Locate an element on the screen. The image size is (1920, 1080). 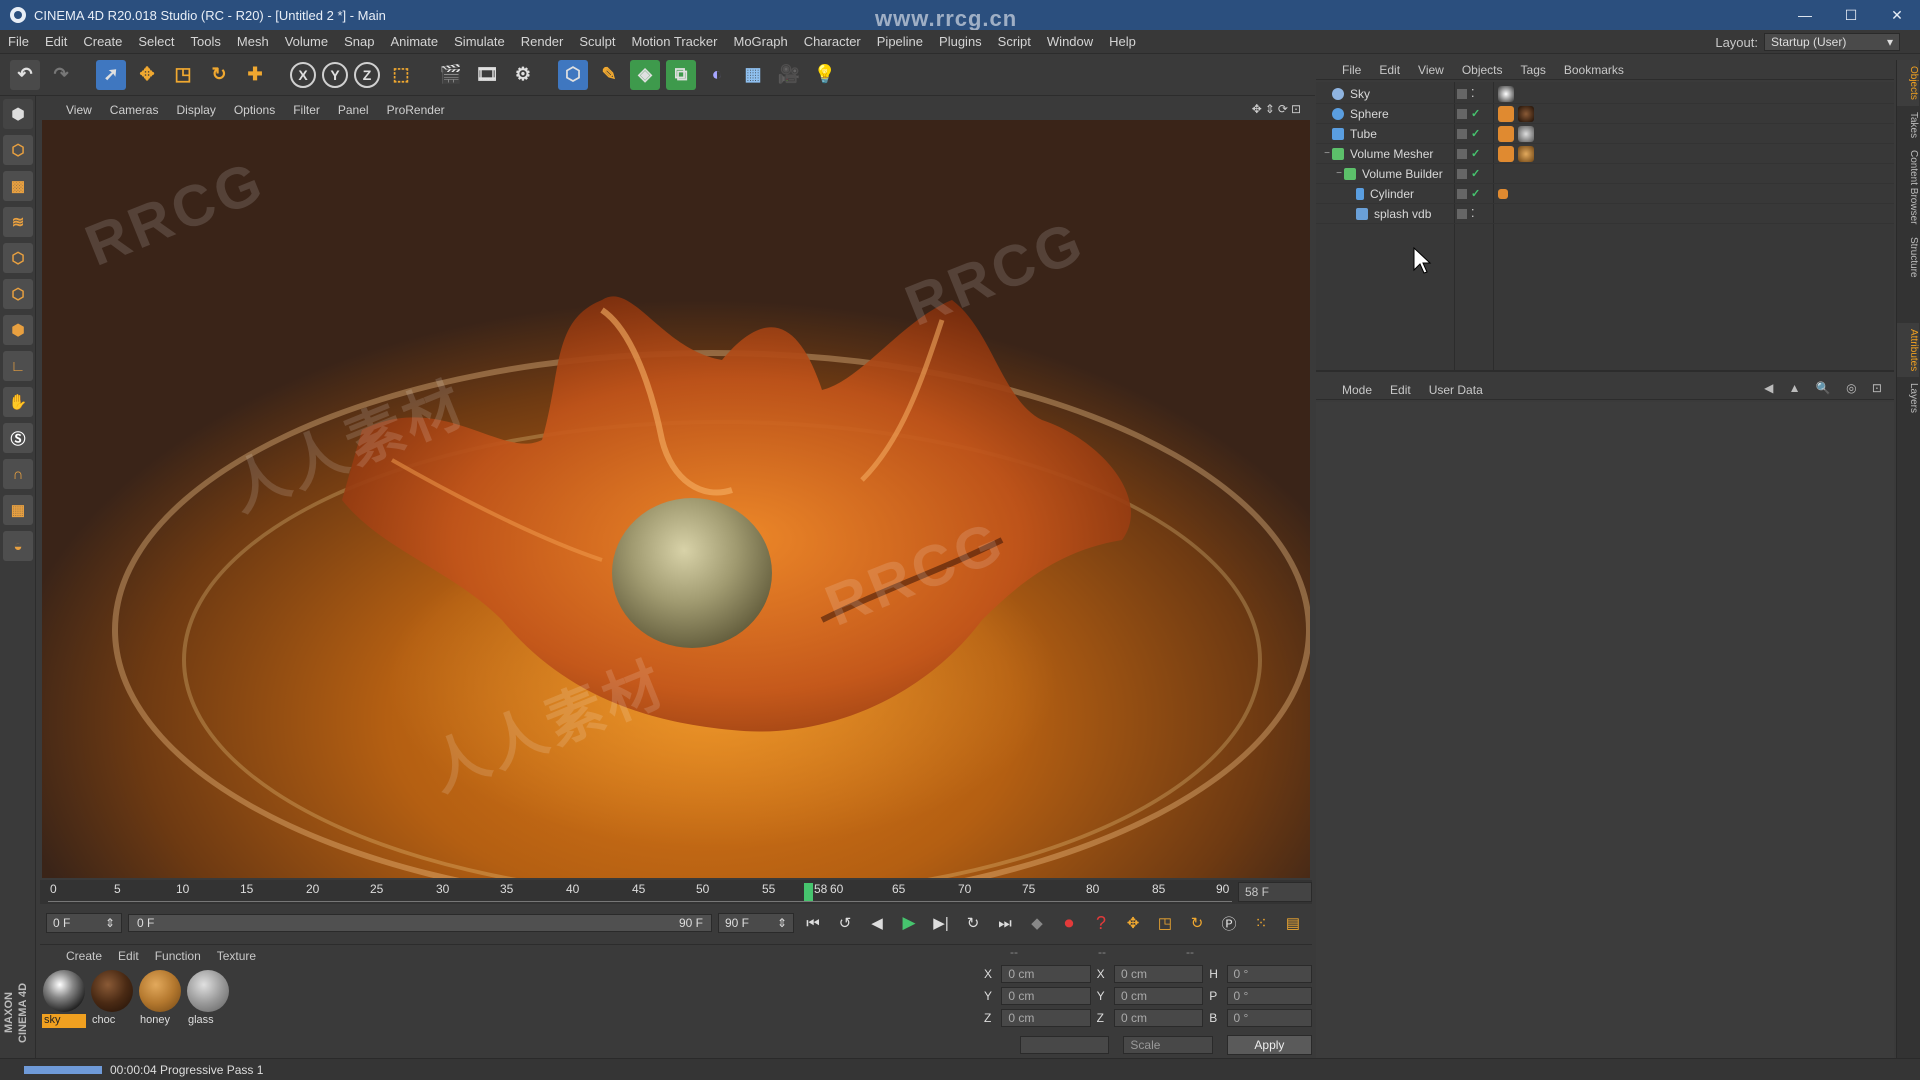
object-row-splash-vdb: splash vdb ⁚ is located at coordinates (1605, 214).